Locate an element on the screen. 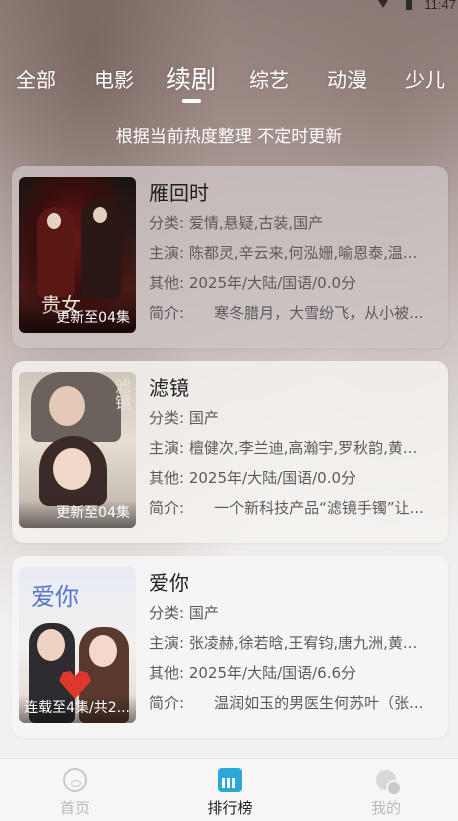 This screenshot has height=821, width=458. tab-anime: 动漫 is located at coordinates (347, 80).